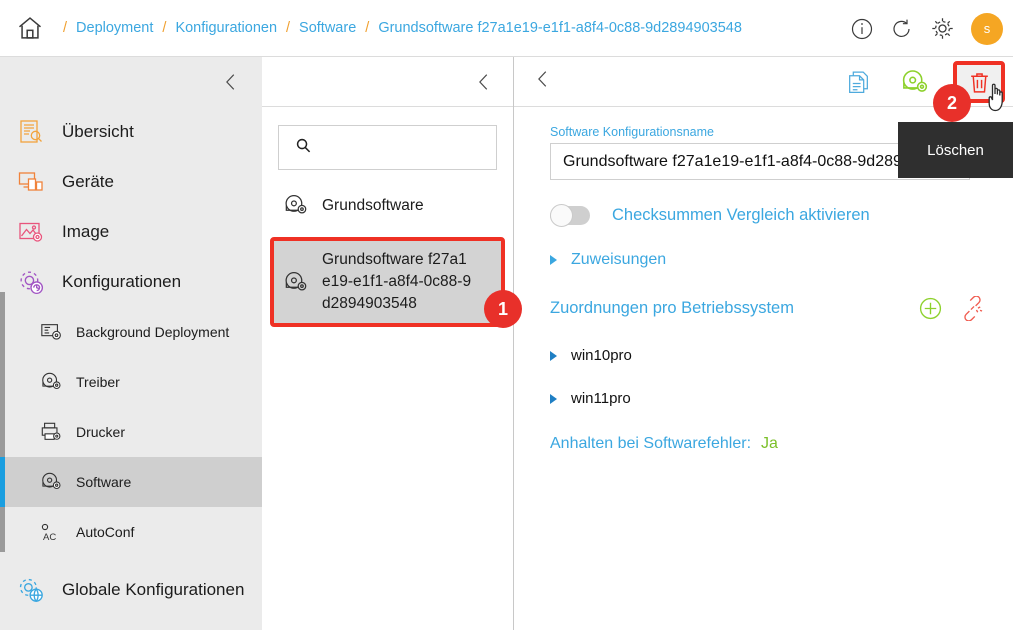 This screenshot has height=630, width=1013. Describe the element at coordinates (373, 205) in the screenshot. I see `list-item-label: Grundsoftware` at that location.